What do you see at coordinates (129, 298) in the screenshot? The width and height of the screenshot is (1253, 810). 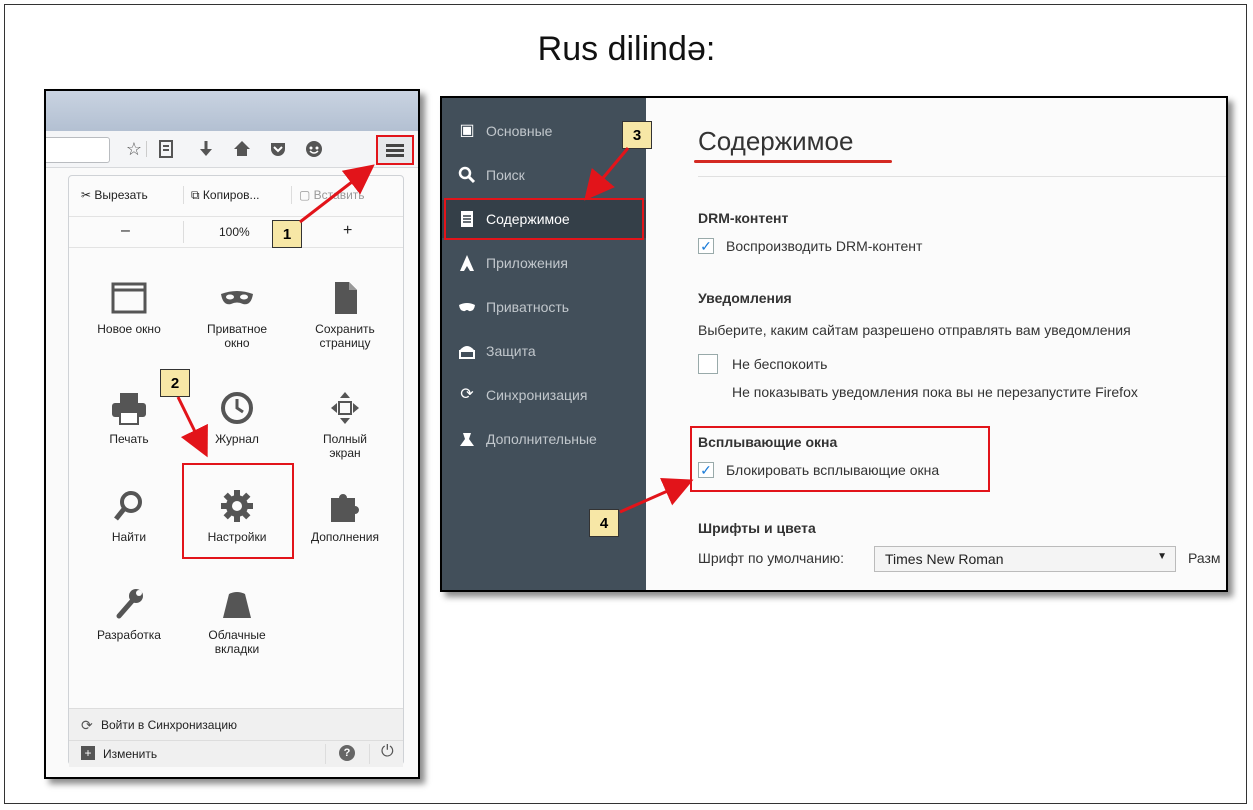 I see `window-icon` at bounding box center [129, 298].